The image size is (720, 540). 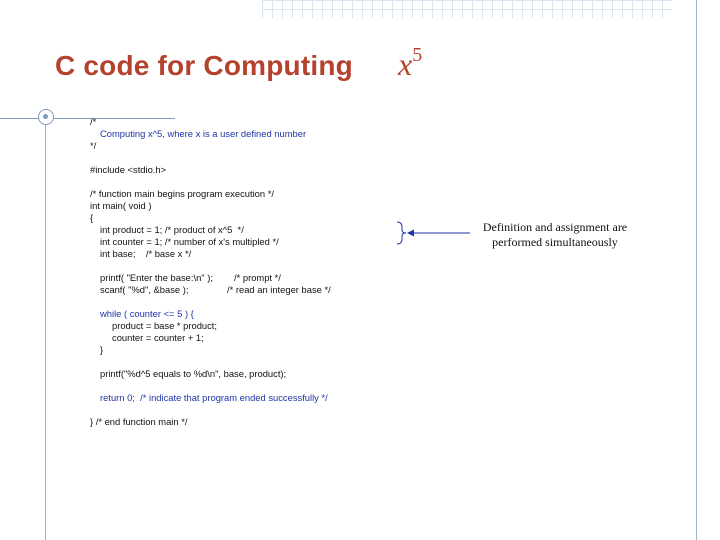 What do you see at coordinates (204, 65) in the screenshot?
I see `slide-title: C code for Computing` at bounding box center [204, 65].